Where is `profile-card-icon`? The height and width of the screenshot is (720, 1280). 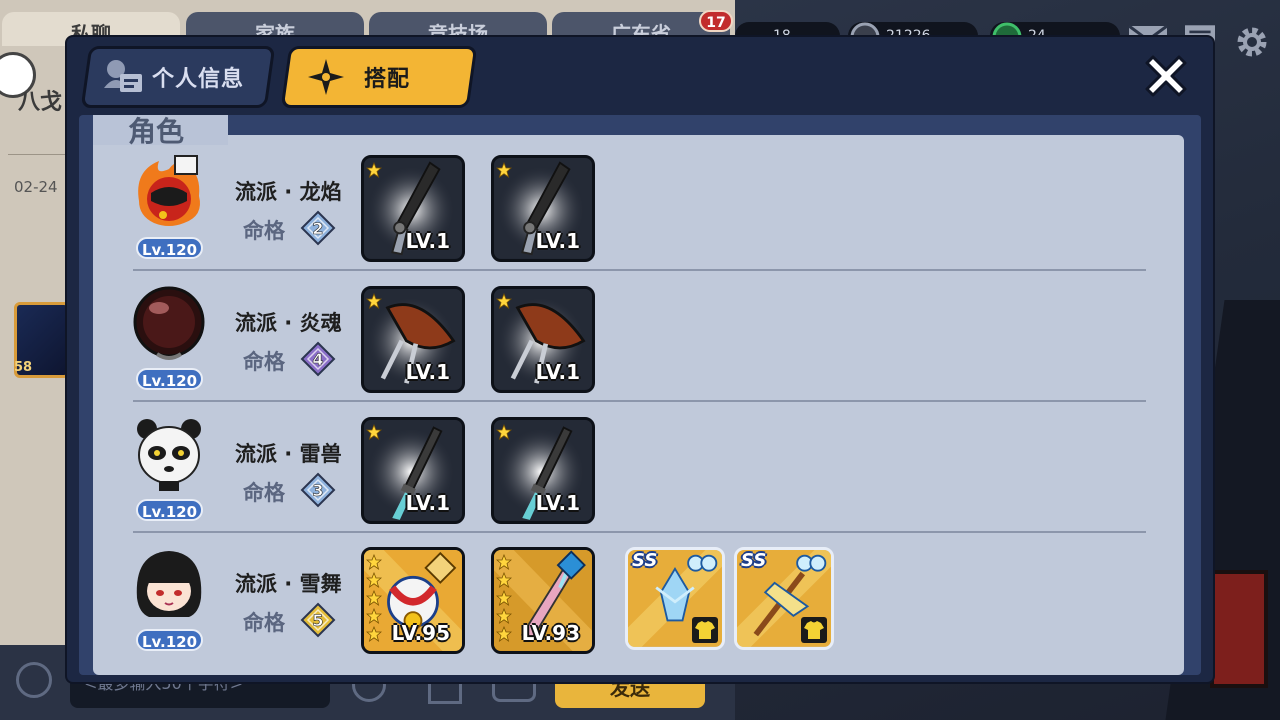
profile-card-icon is located at coordinates (123, 76).